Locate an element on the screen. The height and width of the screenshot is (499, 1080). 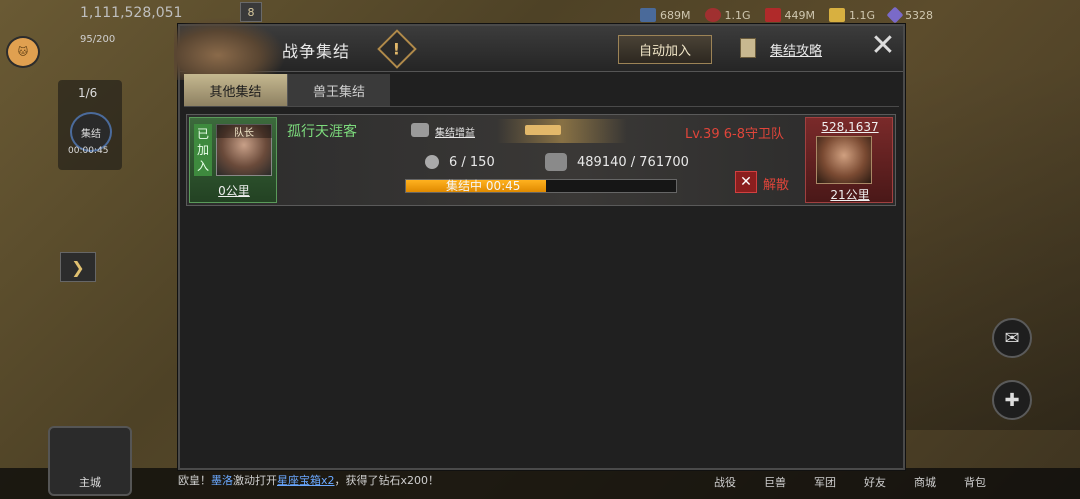
leader-label: 队长 is located at coordinates (244, 131).